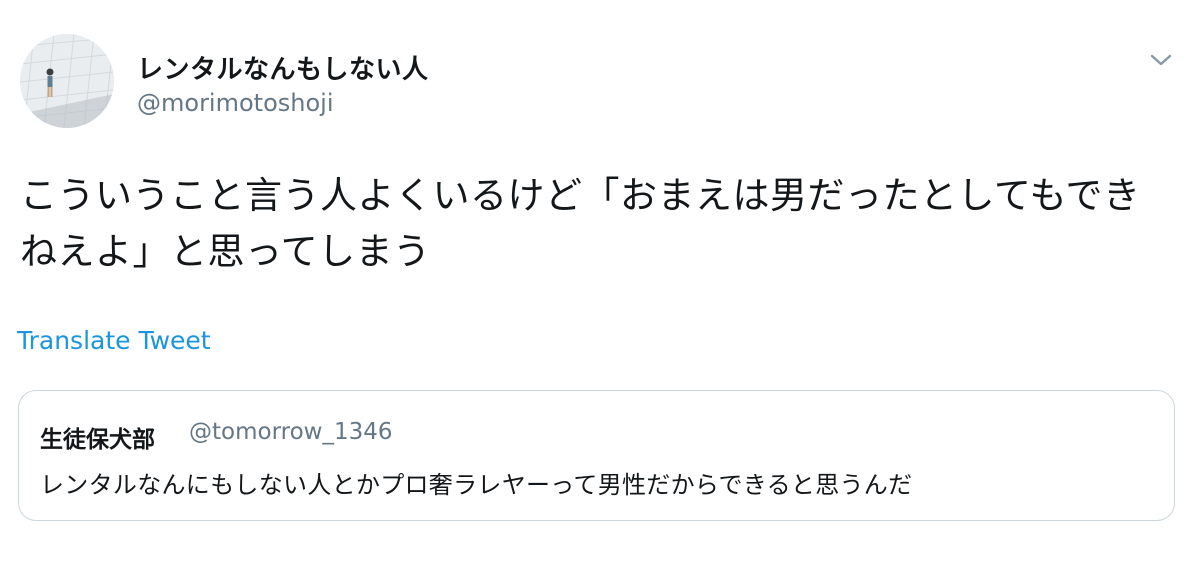  What do you see at coordinates (235, 103) in the screenshot?
I see `author-handle: @morimotoshoji` at bounding box center [235, 103].